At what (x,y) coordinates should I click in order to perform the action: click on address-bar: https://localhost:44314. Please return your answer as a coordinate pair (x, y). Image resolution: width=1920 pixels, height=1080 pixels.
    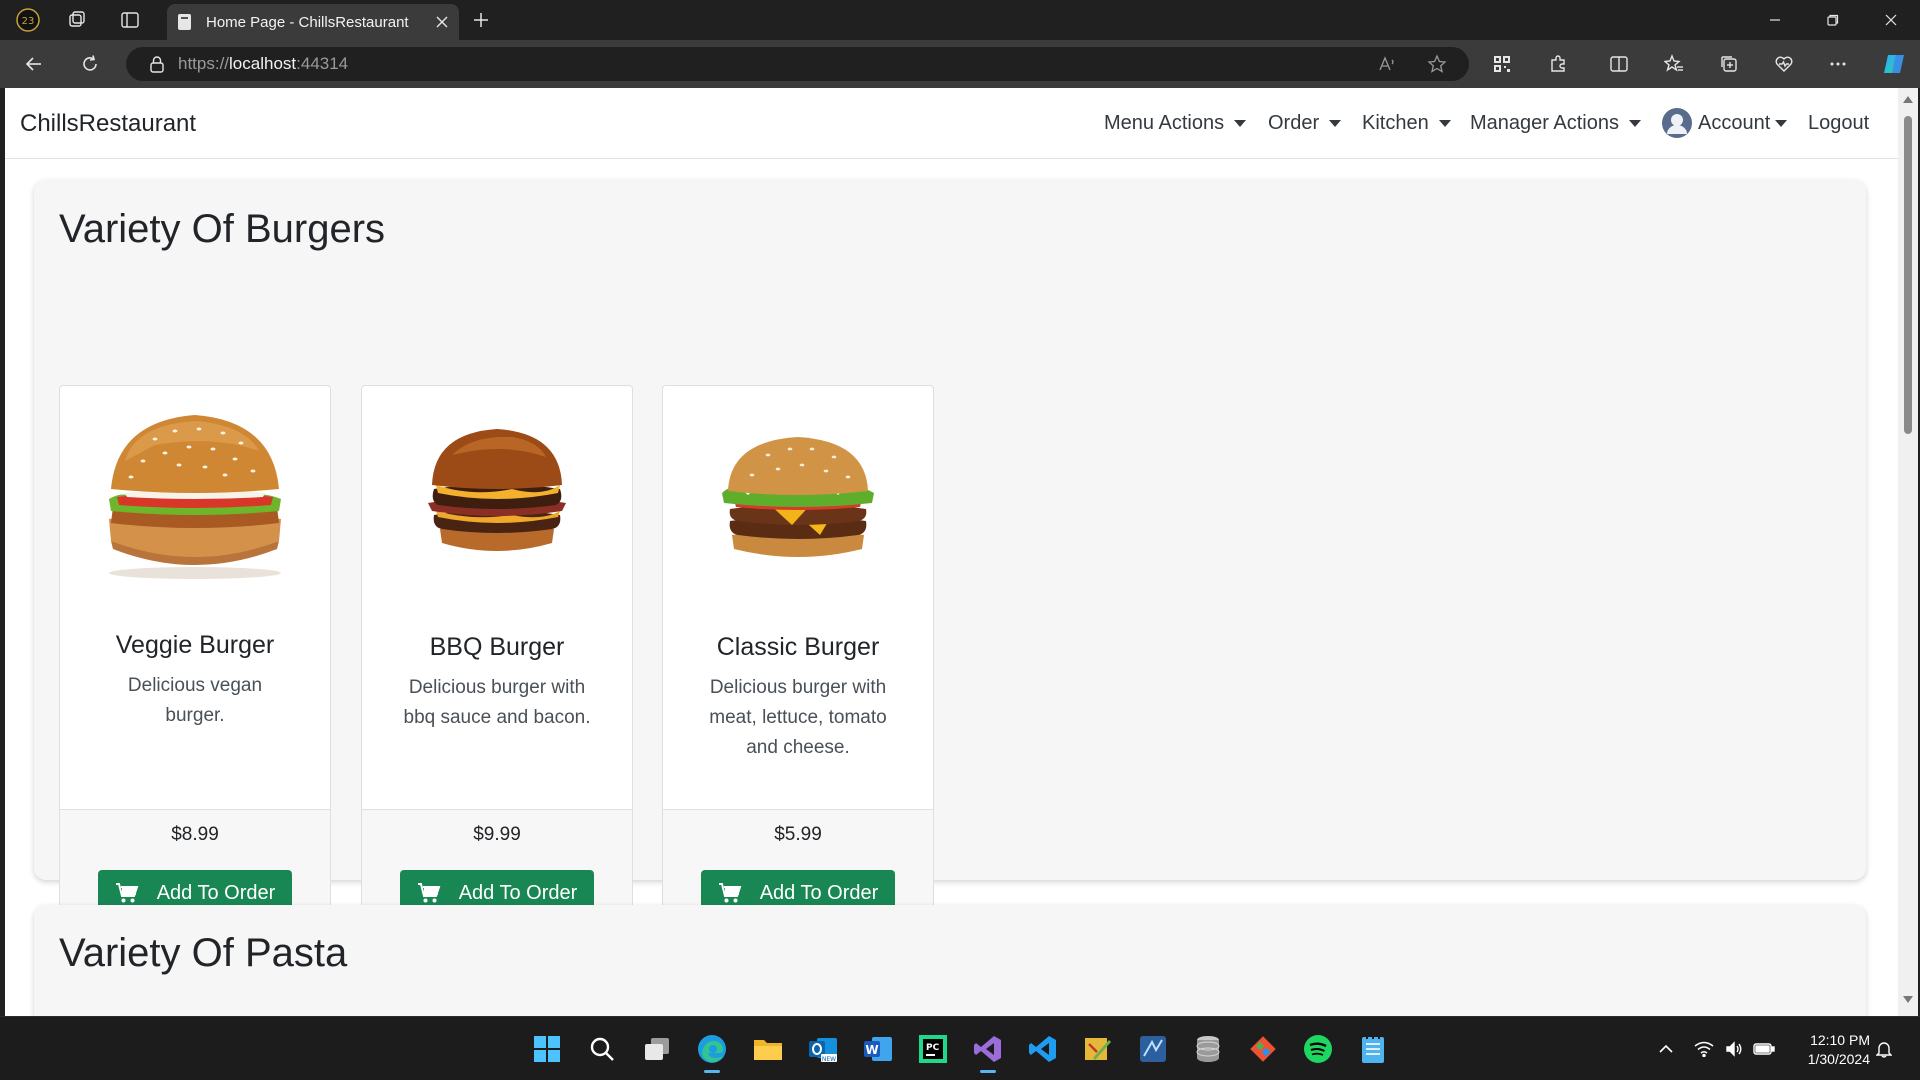
    Looking at the image, I should click on (797, 64).